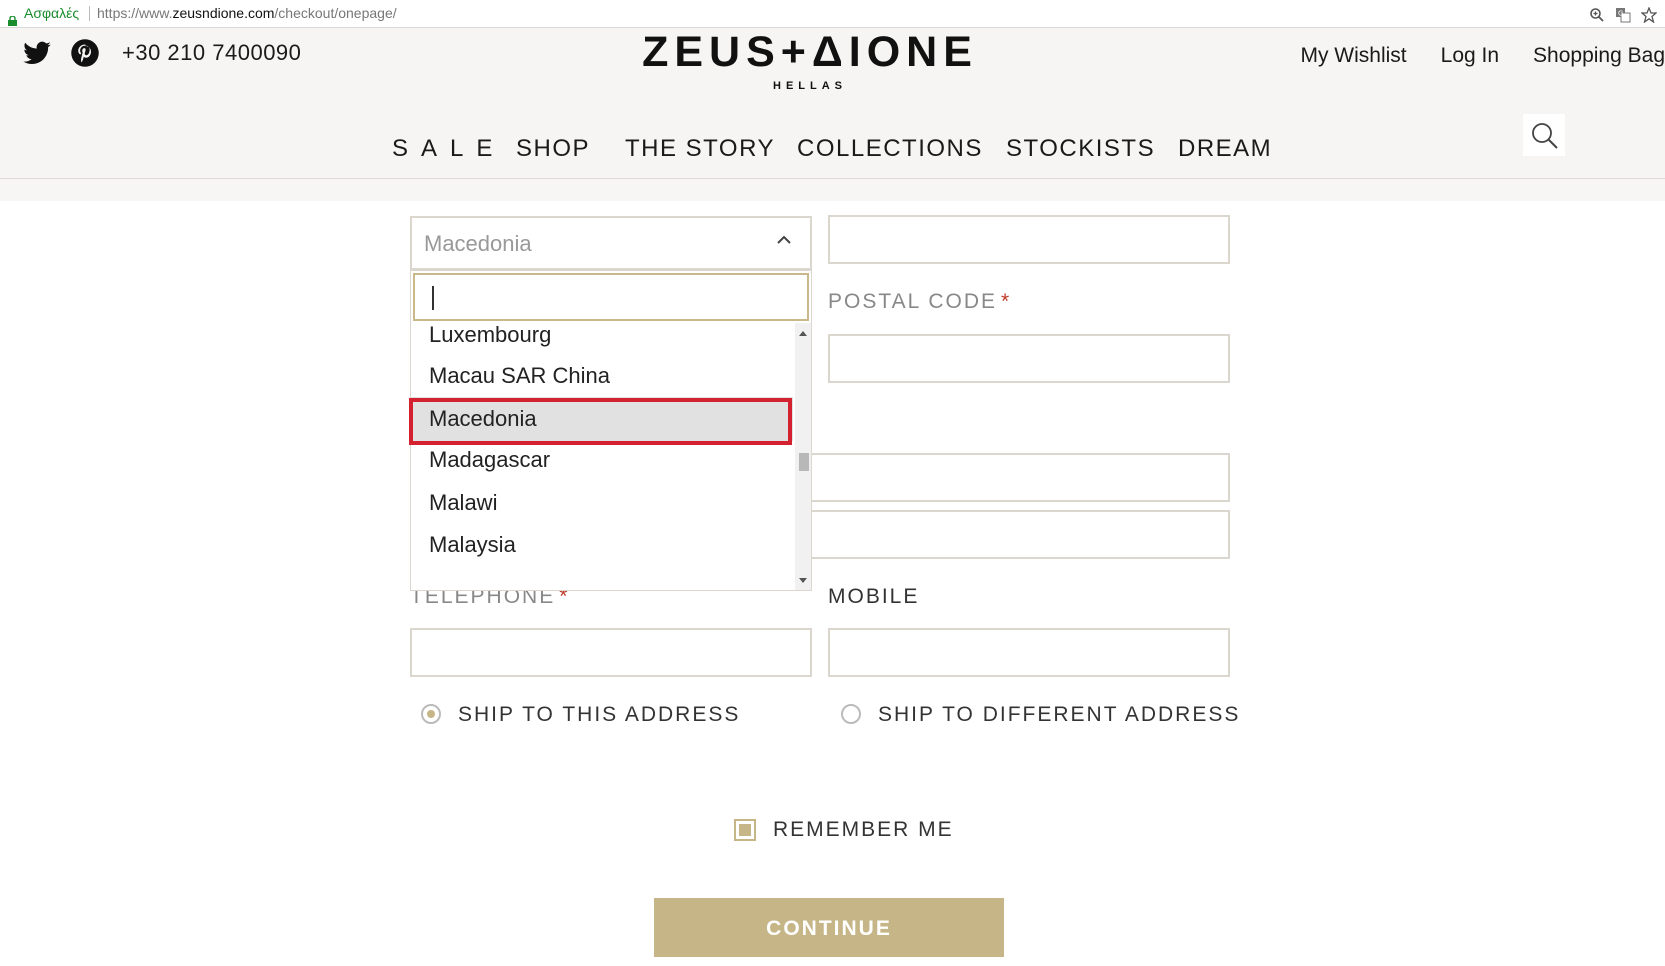 The image size is (1665, 966). Describe the element at coordinates (602, 545) in the screenshot. I see `dropdown-option: Malaysia` at that location.